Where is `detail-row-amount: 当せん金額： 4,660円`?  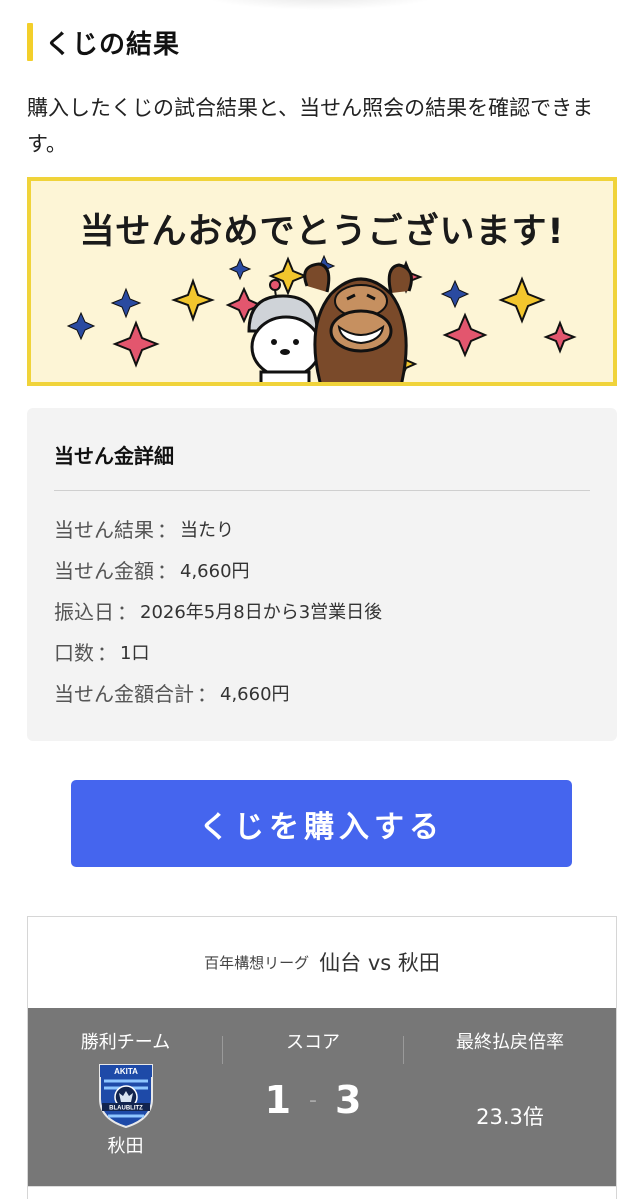 detail-row-amount: 当せん金額： 4,660円 is located at coordinates (218, 569).